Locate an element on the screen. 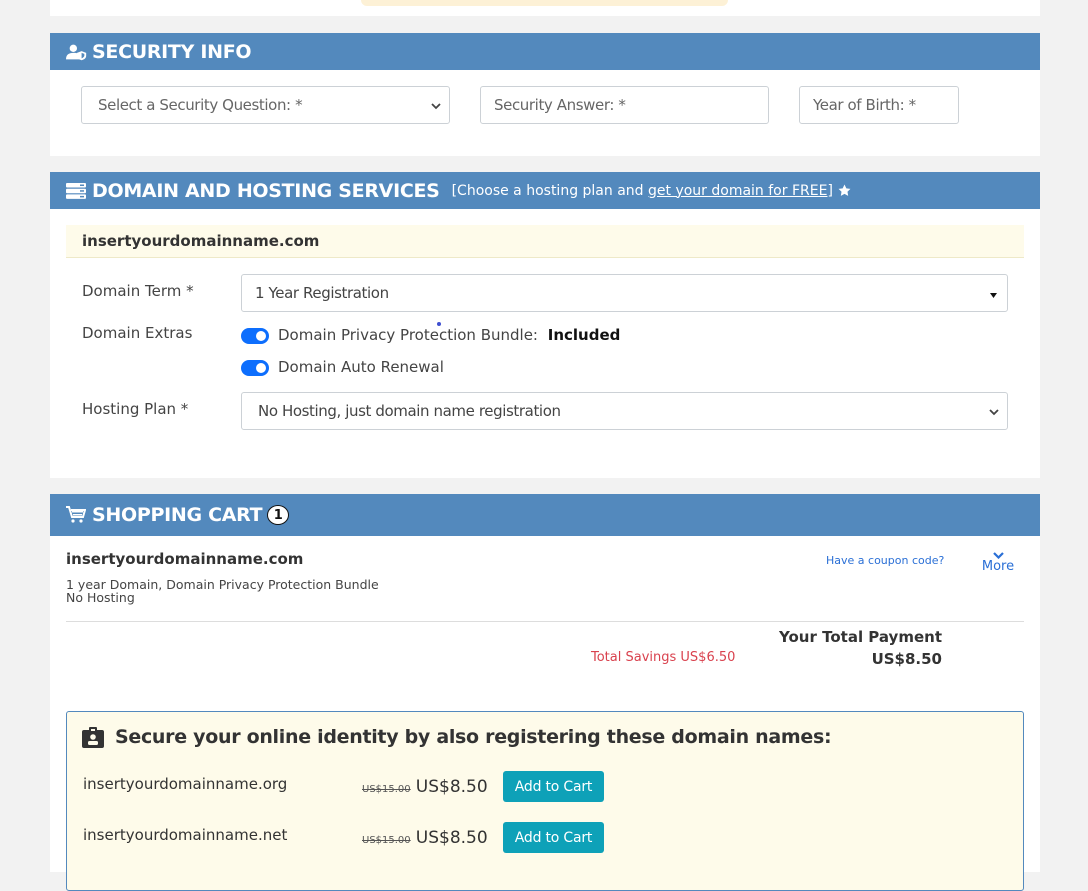  domain-hosting-title: DOMAIN AND HOSTING SERVICES is located at coordinates (266, 190).